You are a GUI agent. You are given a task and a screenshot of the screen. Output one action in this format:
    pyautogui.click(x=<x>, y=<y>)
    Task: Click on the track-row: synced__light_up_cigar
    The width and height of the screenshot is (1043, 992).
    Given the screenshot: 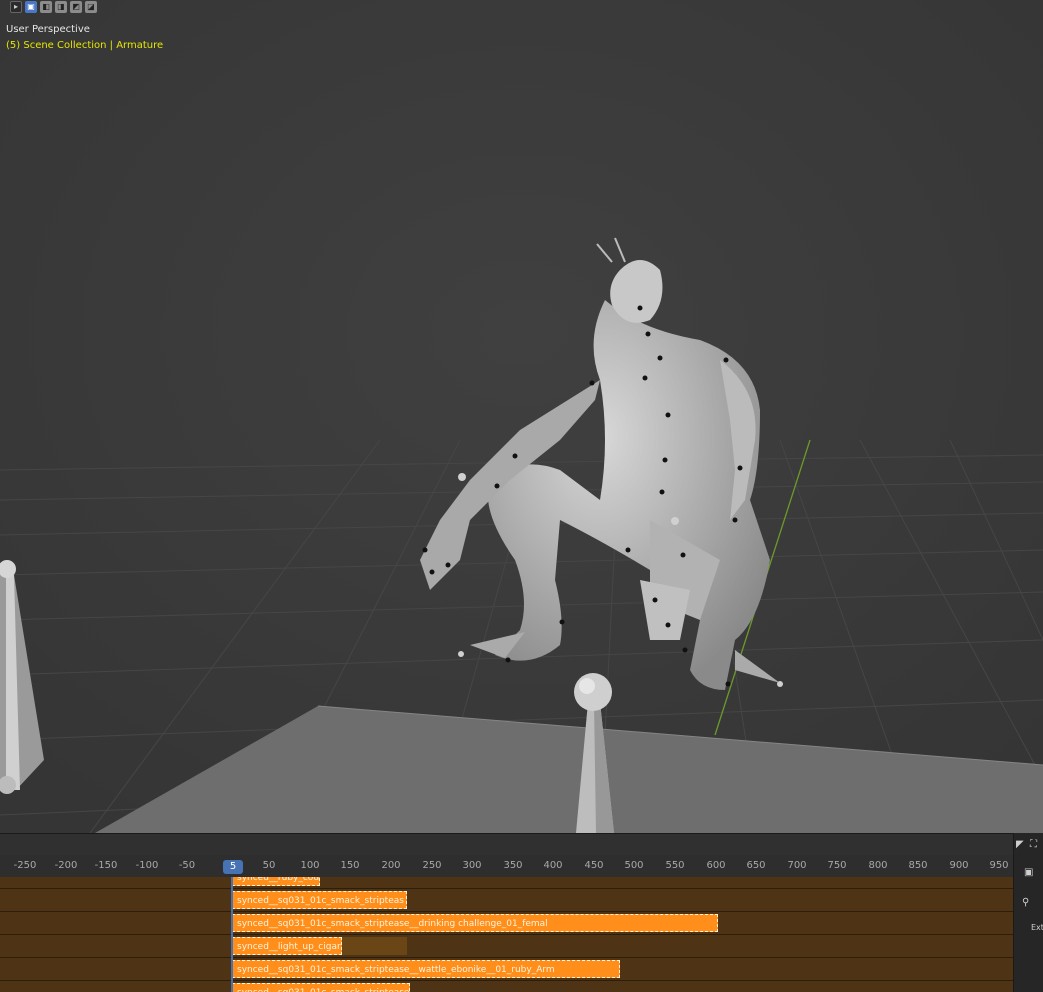 What is the action you would take?
    pyautogui.click(x=506, y=946)
    